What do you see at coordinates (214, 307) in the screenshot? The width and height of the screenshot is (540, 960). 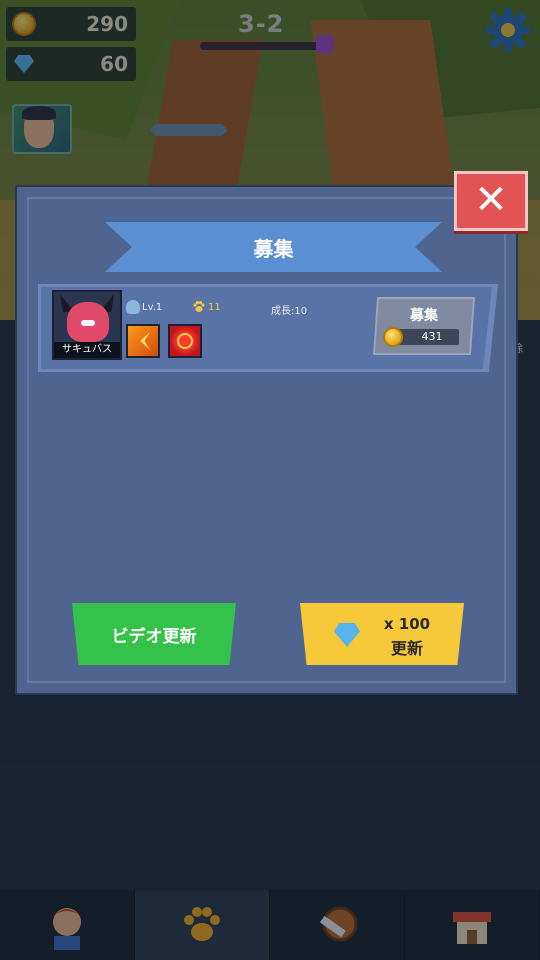 I see `pet-paw-value: 11` at bounding box center [214, 307].